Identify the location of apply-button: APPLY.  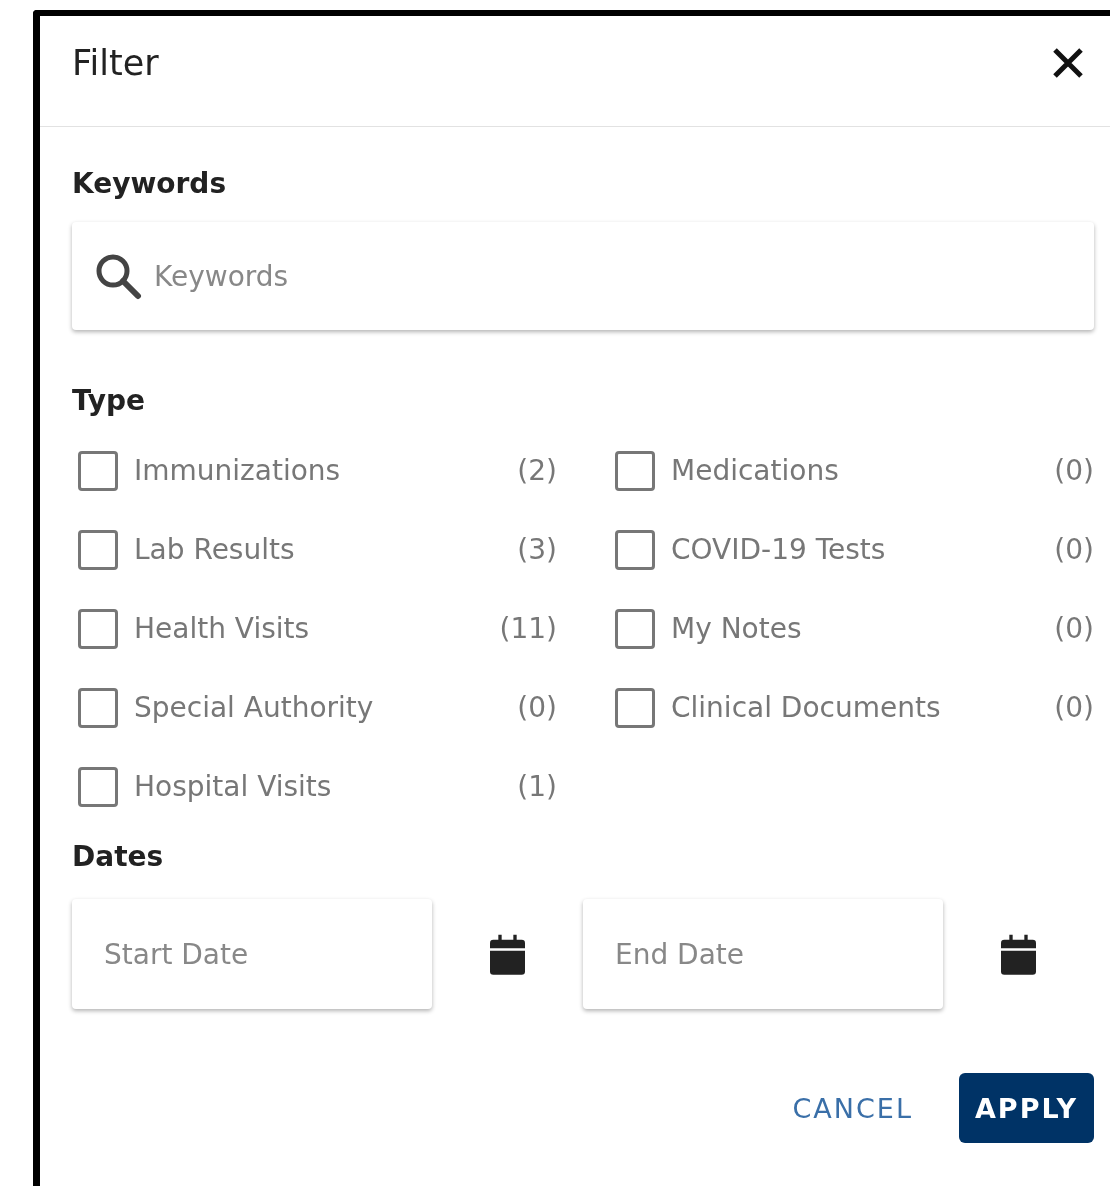
(1026, 1108).